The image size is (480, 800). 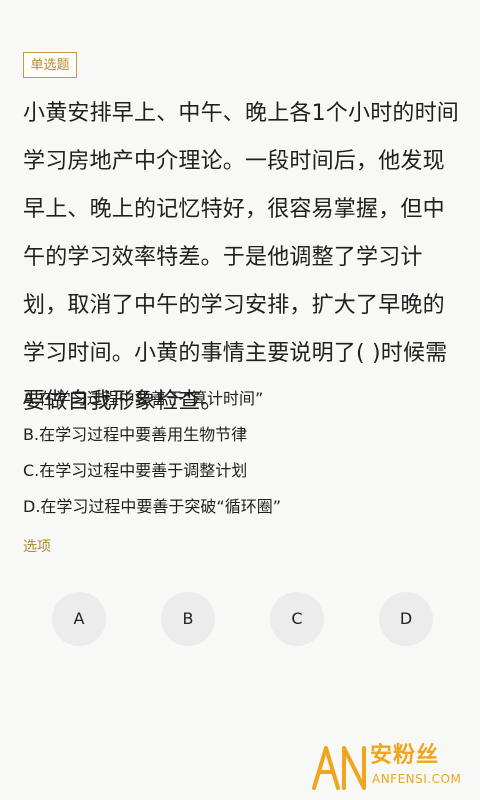 What do you see at coordinates (297, 619) in the screenshot?
I see `answer-button-c: C` at bounding box center [297, 619].